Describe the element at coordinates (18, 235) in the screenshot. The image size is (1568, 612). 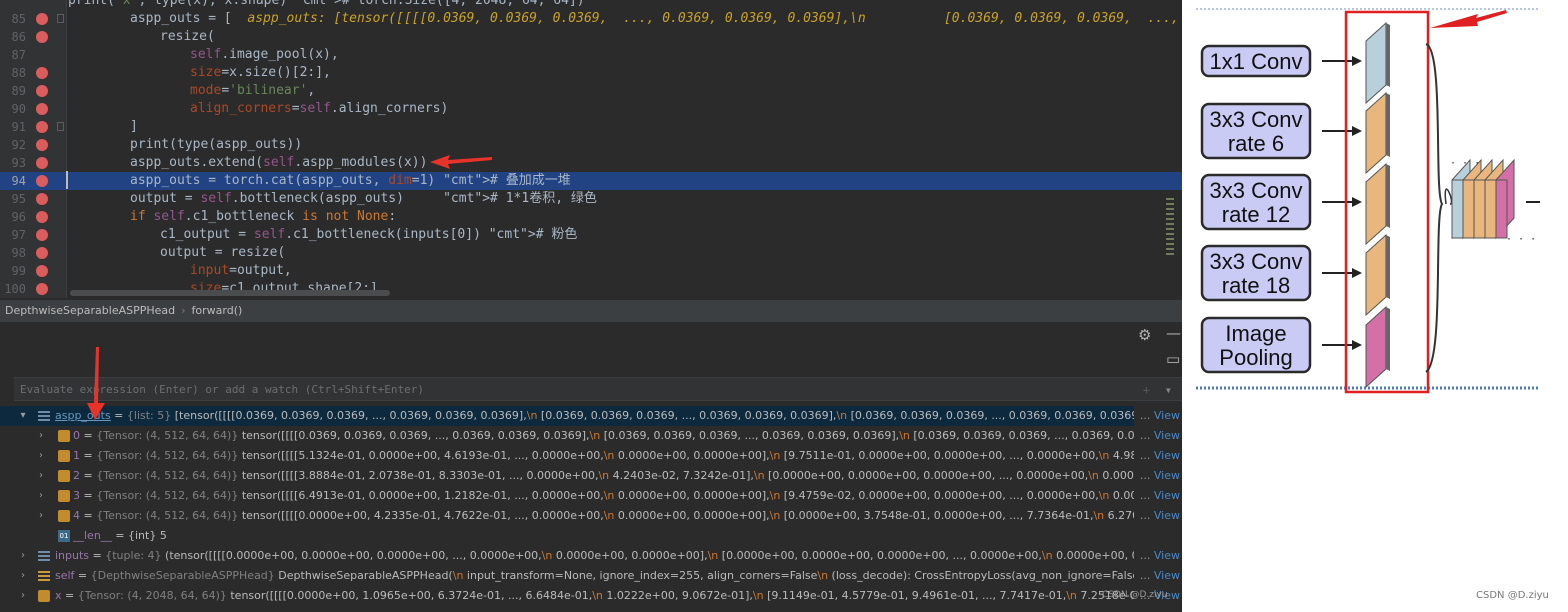
I see `line-number: 97` at that location.